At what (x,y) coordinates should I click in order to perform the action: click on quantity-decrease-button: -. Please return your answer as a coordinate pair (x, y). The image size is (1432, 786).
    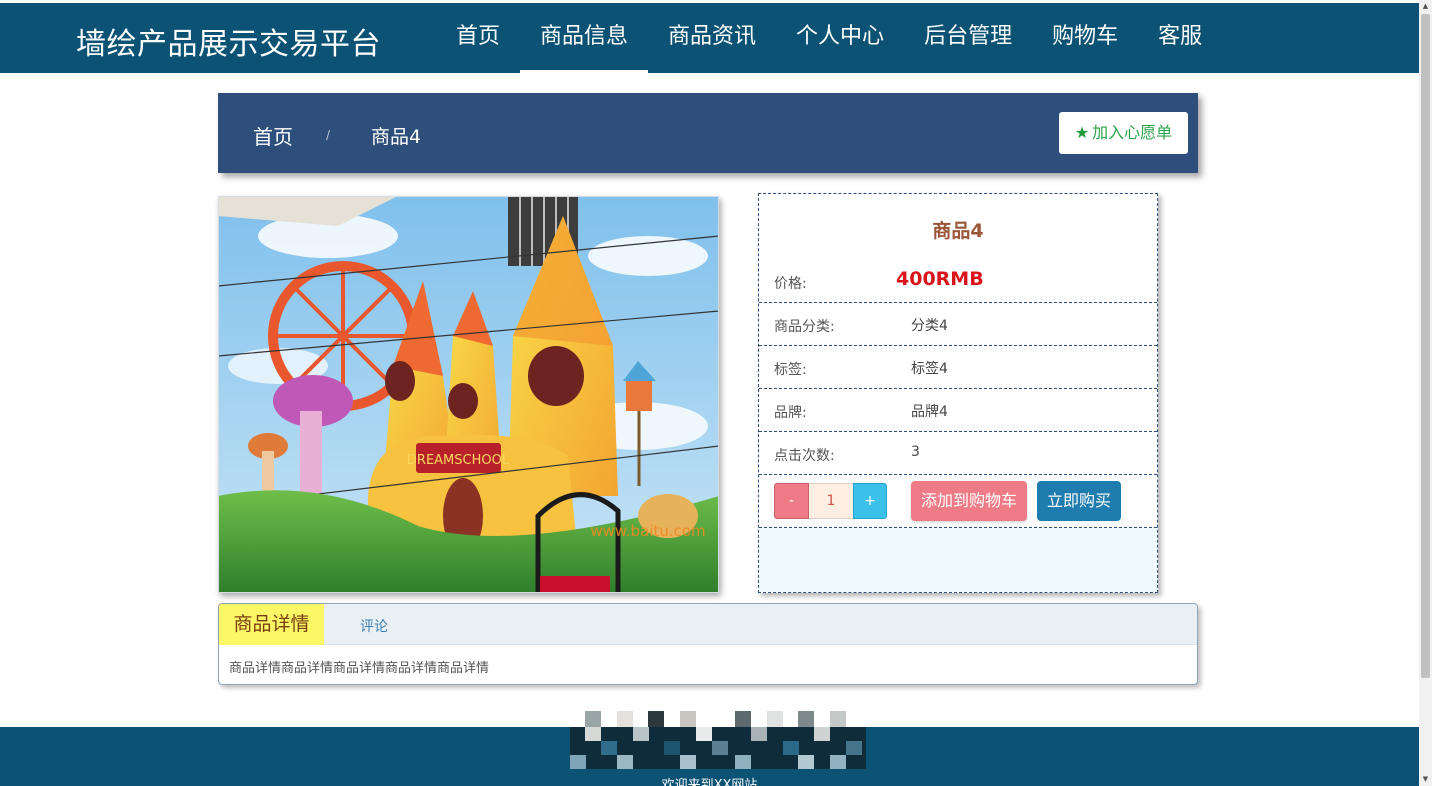
    Looking at the image, I should click on (791, 501).